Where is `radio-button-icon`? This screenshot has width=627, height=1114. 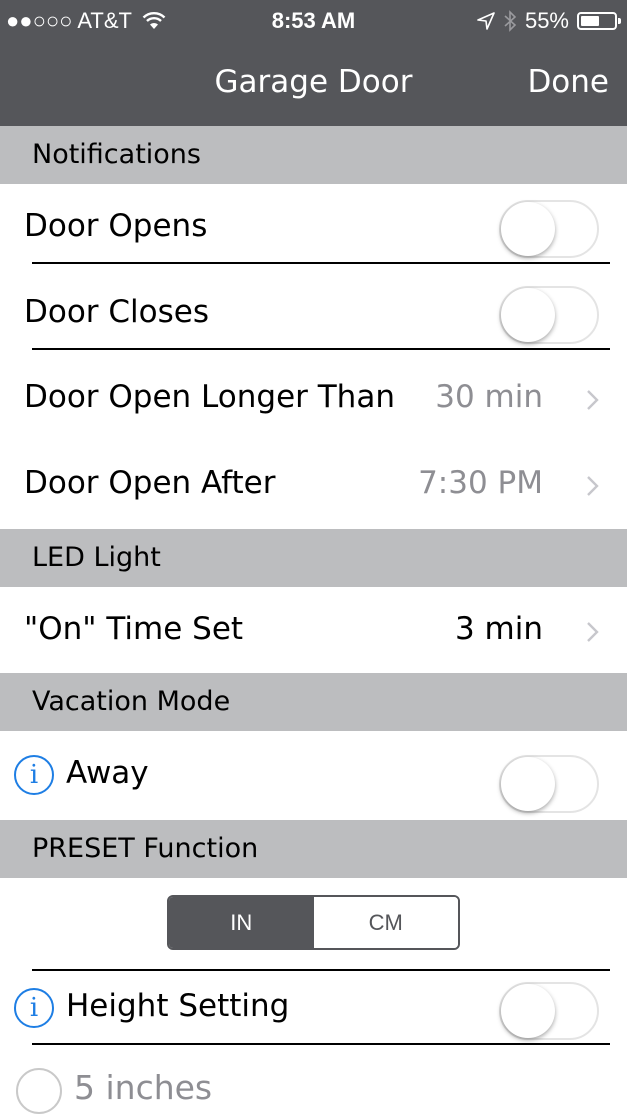
radio-button-icon is located at coordinates (39, 1091).